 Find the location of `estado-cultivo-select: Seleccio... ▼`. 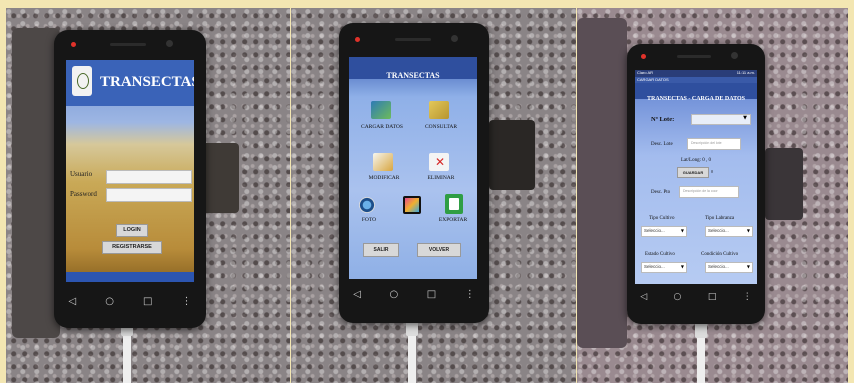

estado-cultivo-select: Seleccio... ▼ is located at coordinates (664, 267).